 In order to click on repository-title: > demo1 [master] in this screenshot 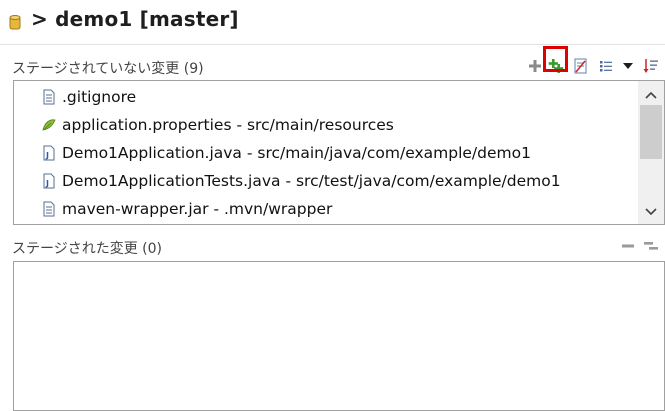, I will do `click(135, 19)`.